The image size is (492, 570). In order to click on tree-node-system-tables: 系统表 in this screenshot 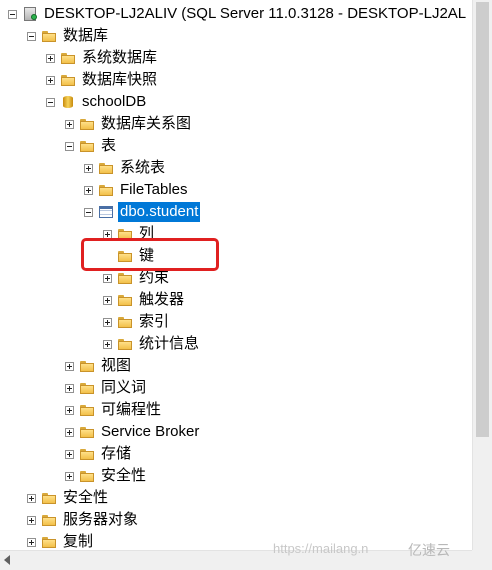, I will do `click(125, 168)`.